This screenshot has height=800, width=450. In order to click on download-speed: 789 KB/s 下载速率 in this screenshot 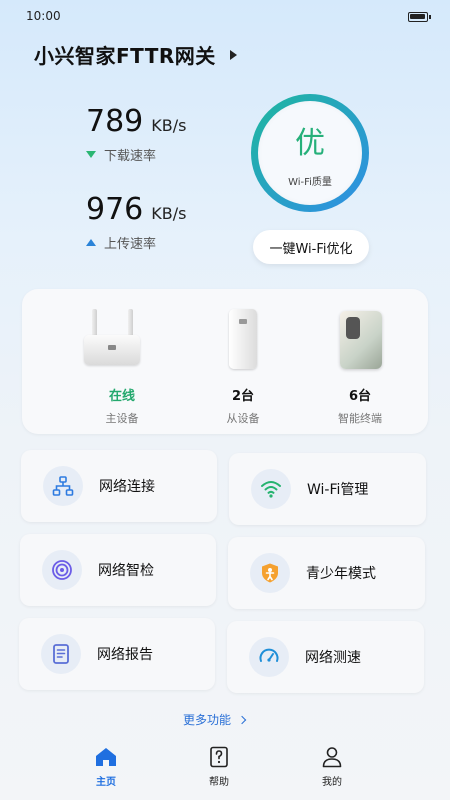, I will do `click(136, 134)`.